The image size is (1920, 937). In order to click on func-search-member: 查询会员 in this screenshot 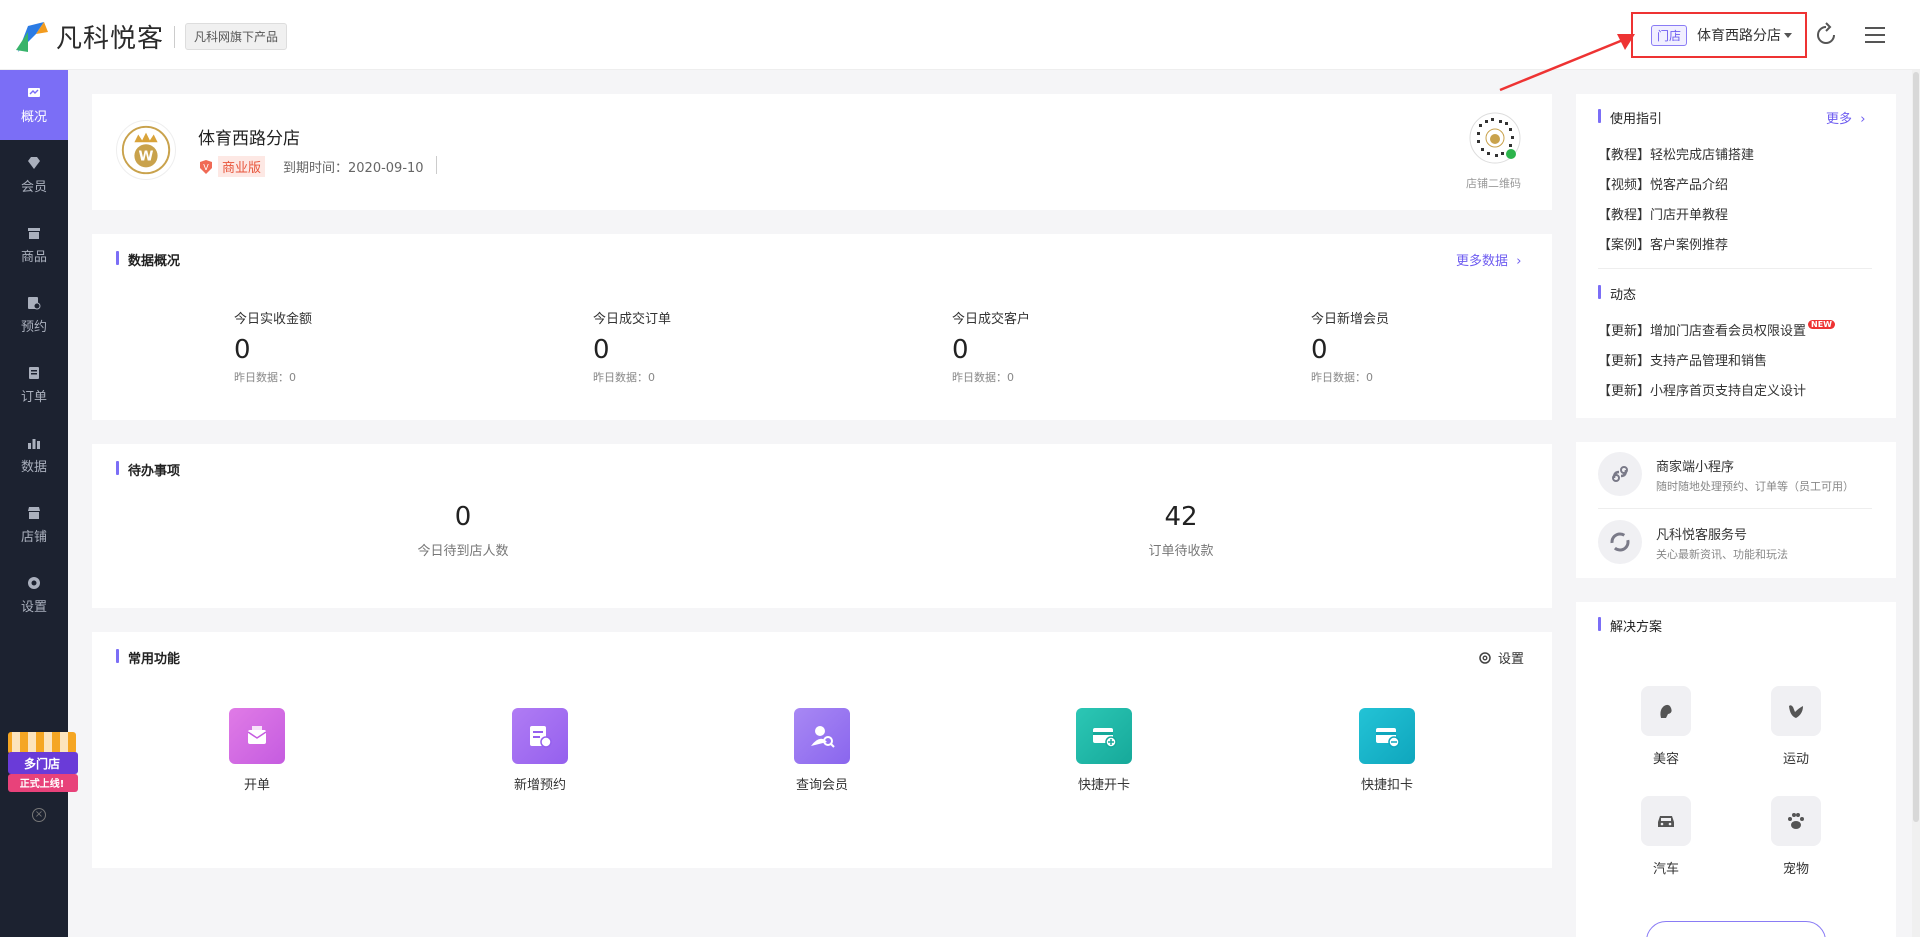, I will do `click(822, 750)`.